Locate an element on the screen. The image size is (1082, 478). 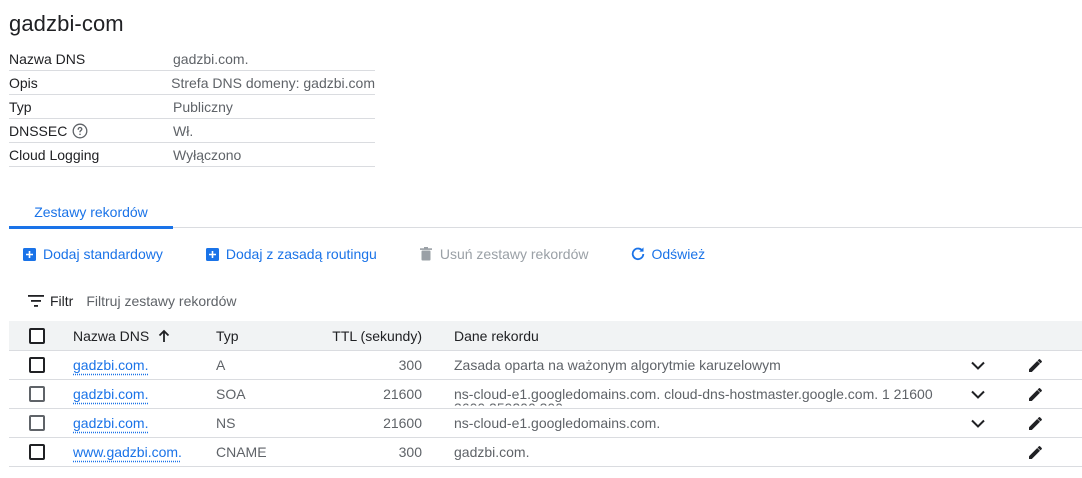
record-type: SOA is located at coordinates (231, 394).